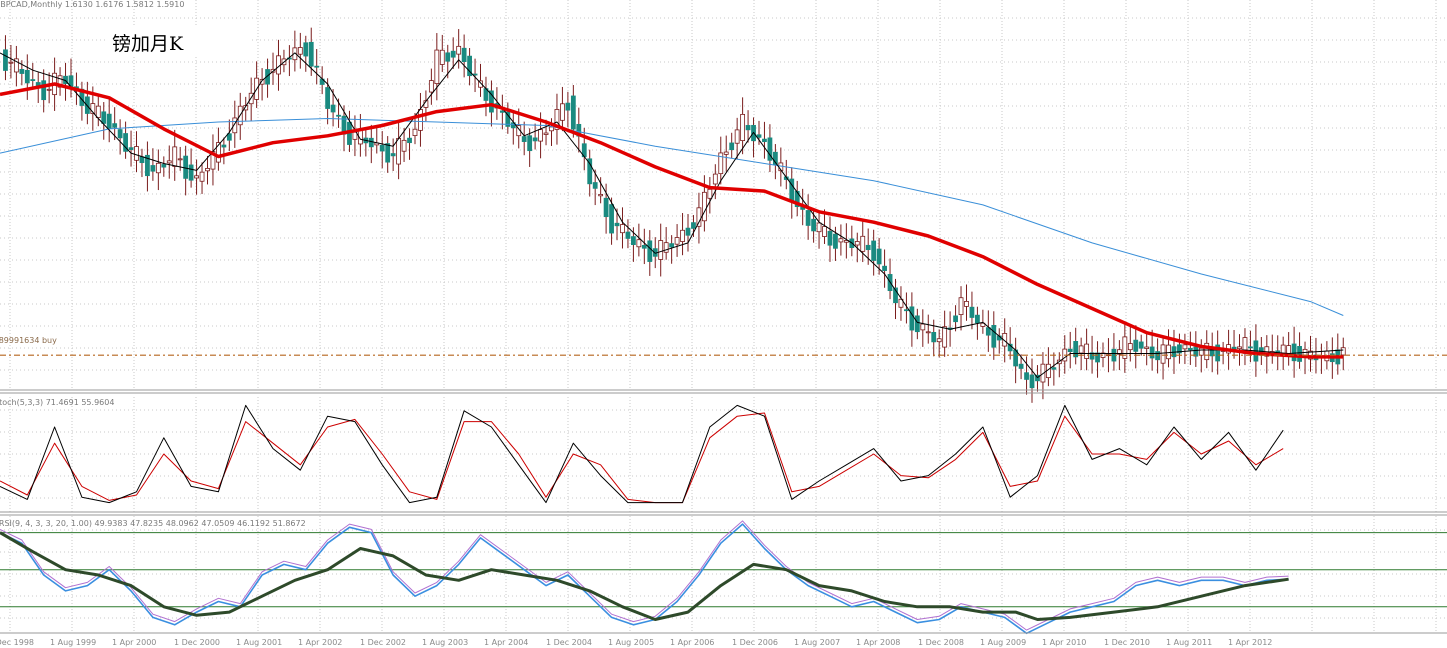 This screenshot has height=648, width=1447. I want to click on x-tick-label: 1 Aug 2001, so click(259, 642).